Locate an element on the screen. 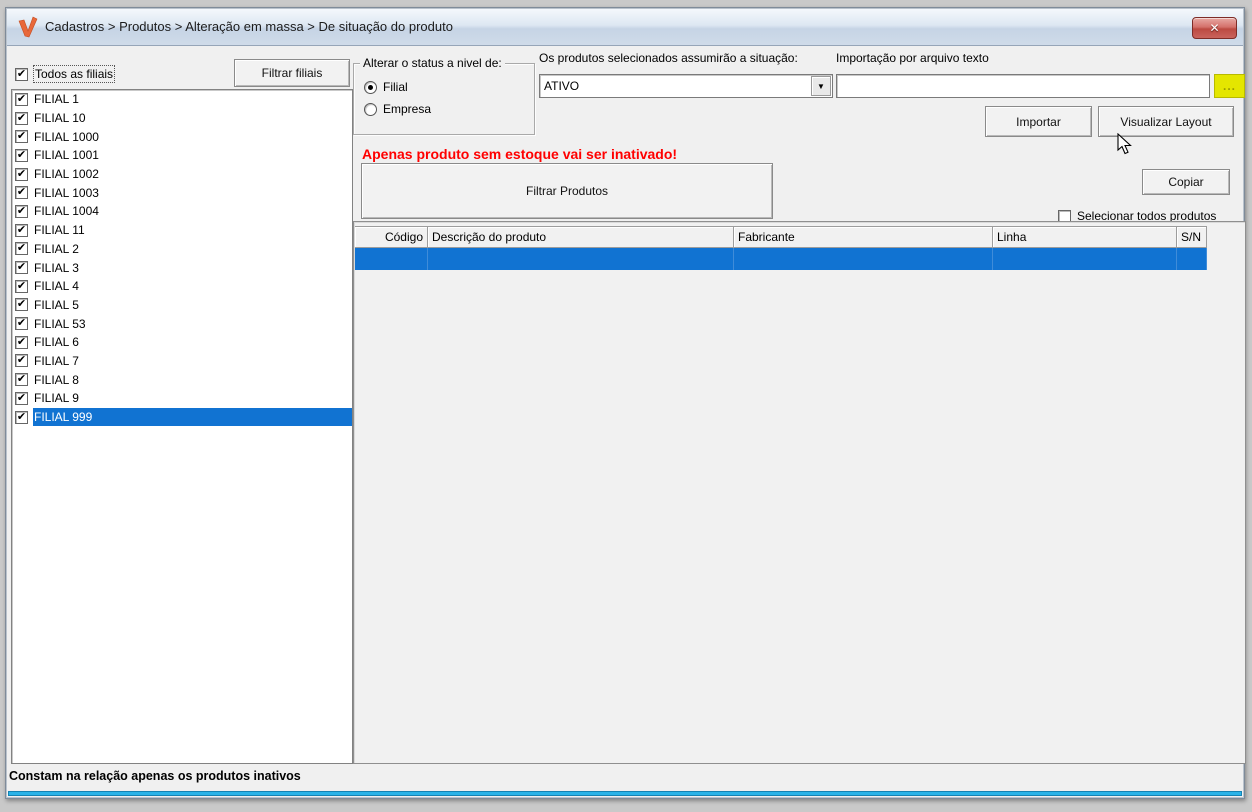 The width and height of the screenshot is (1252, 812). list-item-label: FILIAL 1001 is located at coordinates (66, 155).